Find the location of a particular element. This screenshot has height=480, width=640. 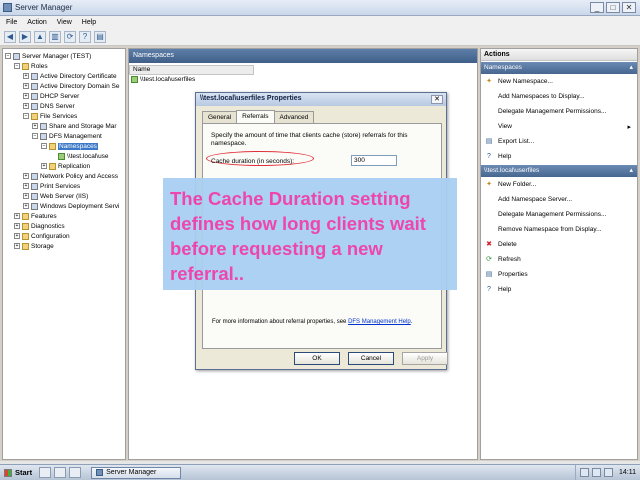

role-icon is located at coordinates (34, 196).